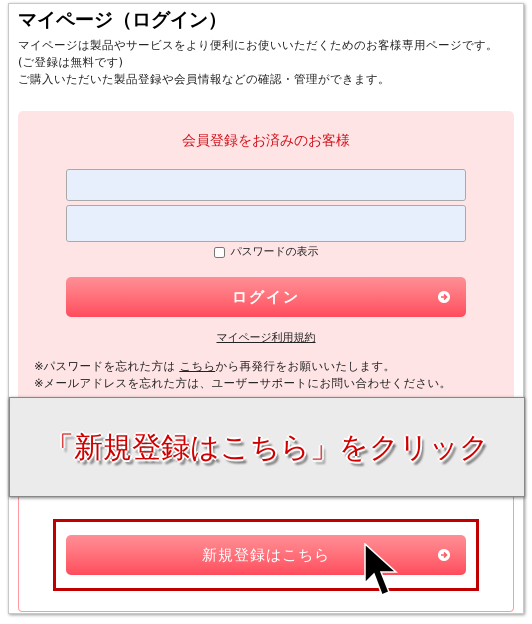 Image resolution: width=532 pixels, height=624 pixels. I want to click on annotation-text: 「新規登録はこちら」をクリック, so click(267, 447).